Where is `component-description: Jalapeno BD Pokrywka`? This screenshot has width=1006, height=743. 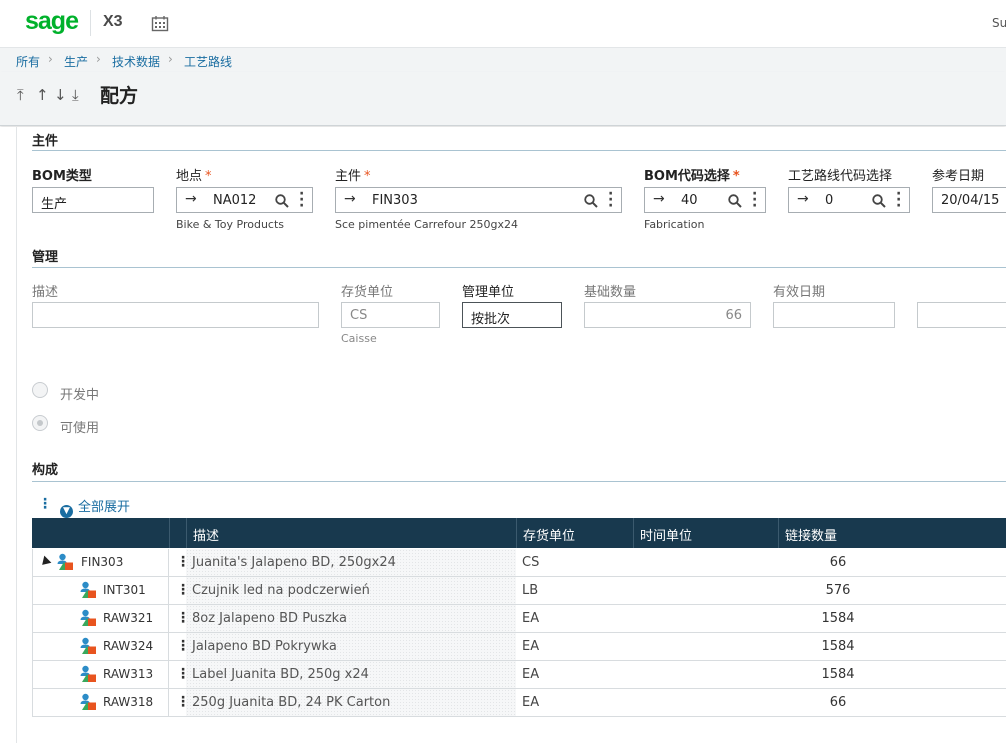 component-description: Jalapeno BD Pokrywka is located at coordinates (351, 646).